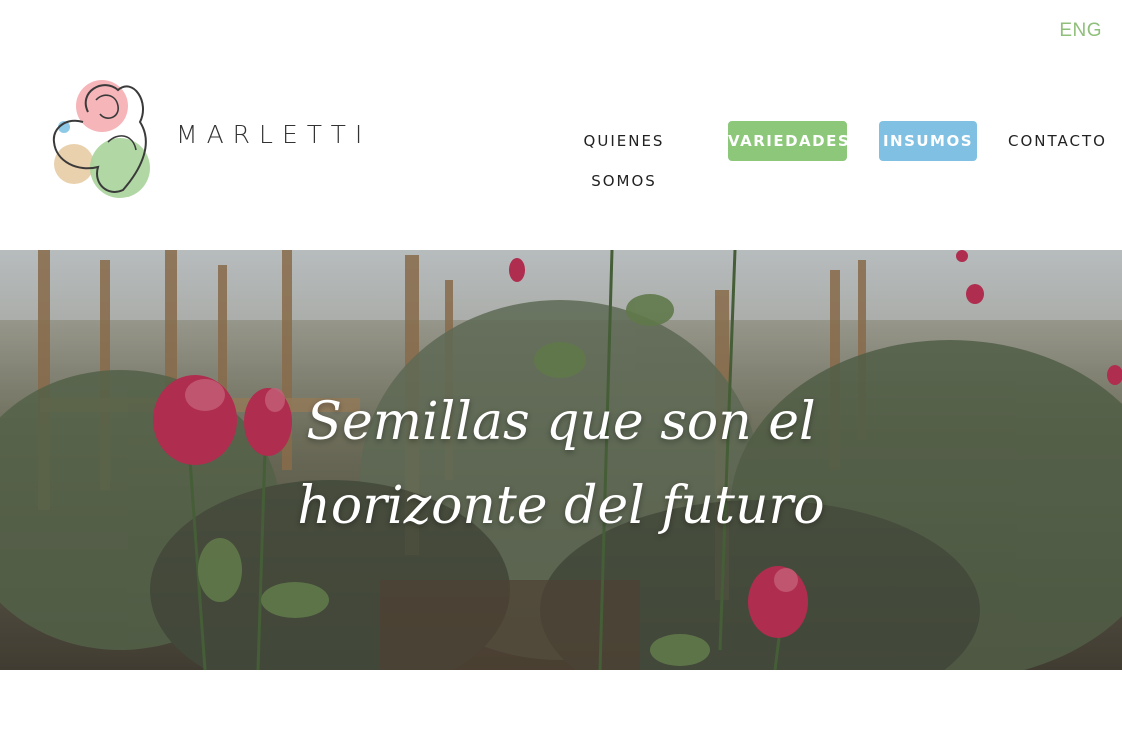 The image size is (1122, 738). What do you see at coordinates (1080, 31) in the screenshot?
I see `language-switch: ENG` at bounding box center [1080, 31].